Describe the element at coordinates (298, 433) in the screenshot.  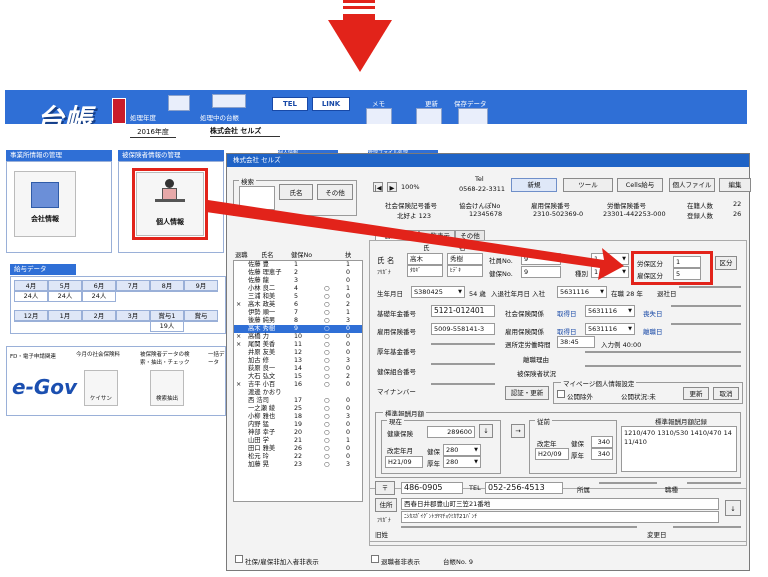
I see `employee-row: 神部 幸子 20 ○ 0` at that location.